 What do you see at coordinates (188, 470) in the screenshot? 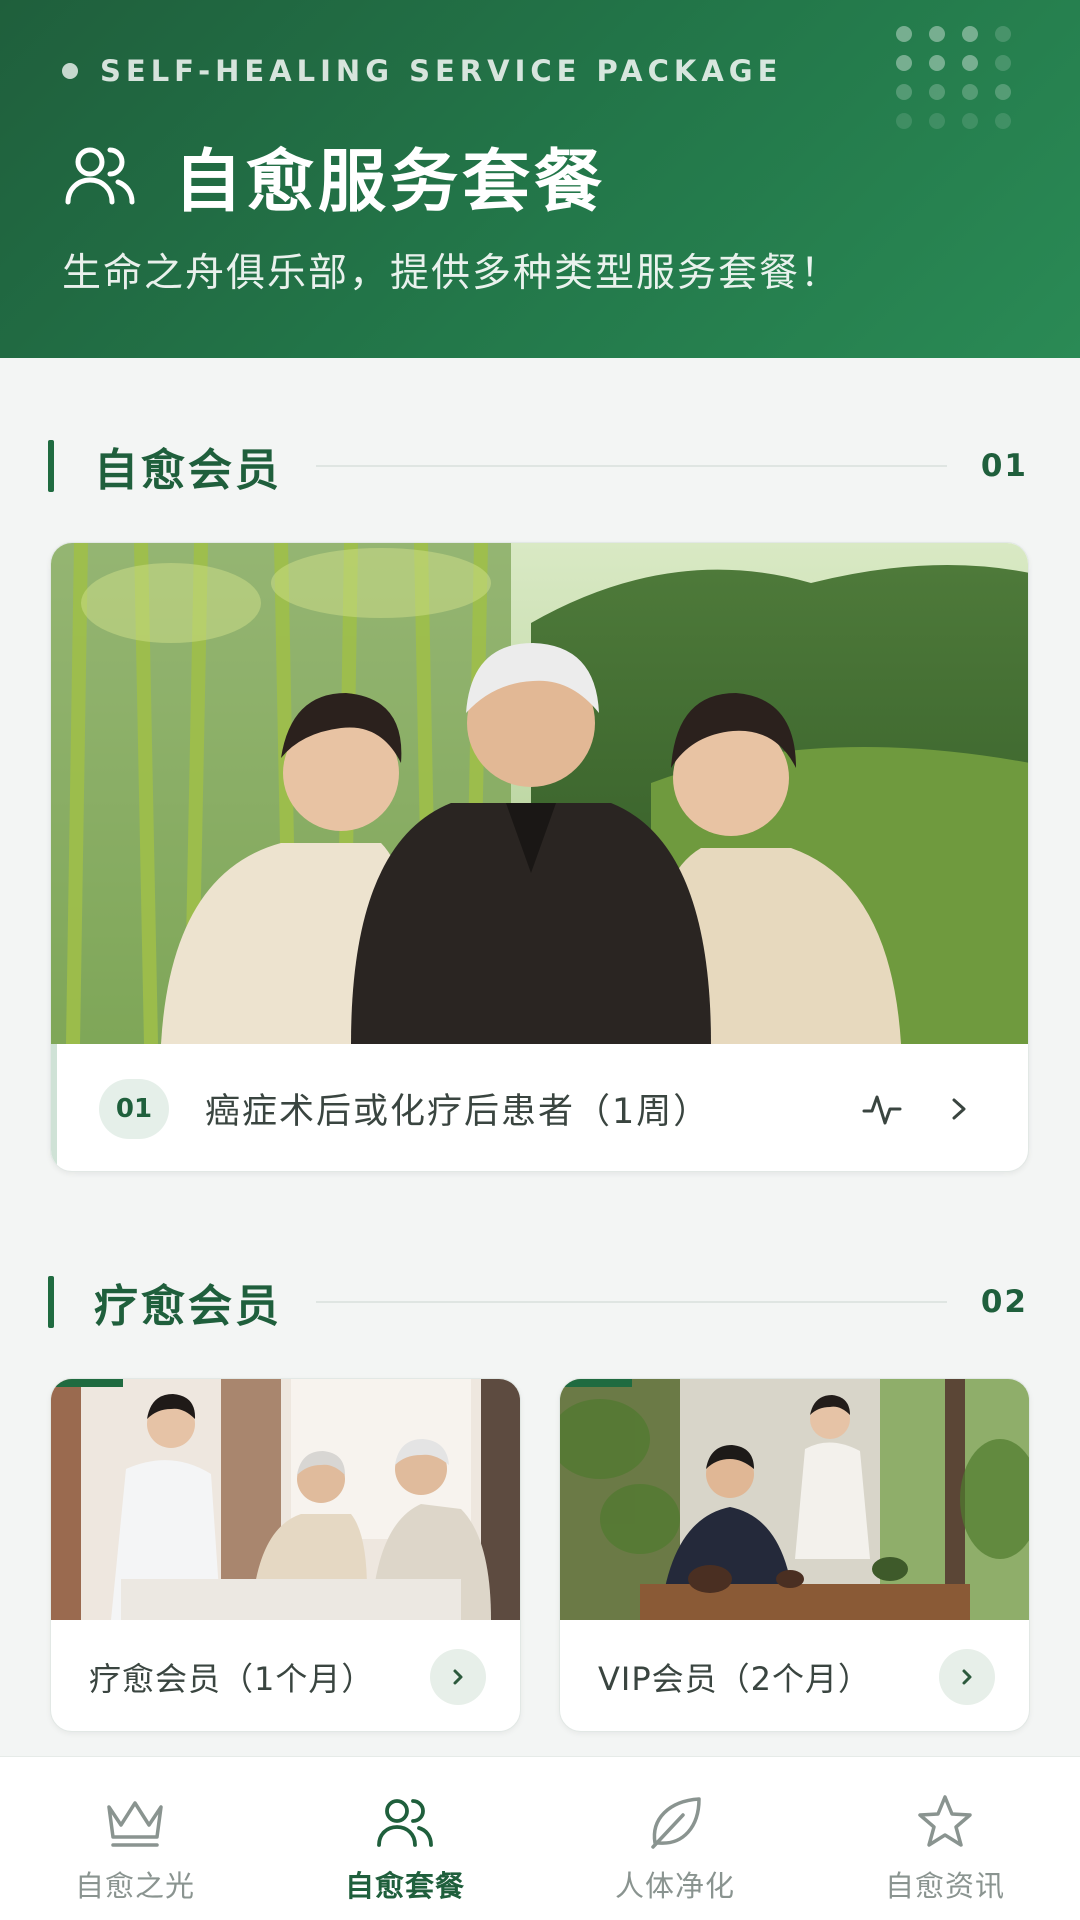
I see `section-title: 自愈会员` at bounding box center [188, 470].